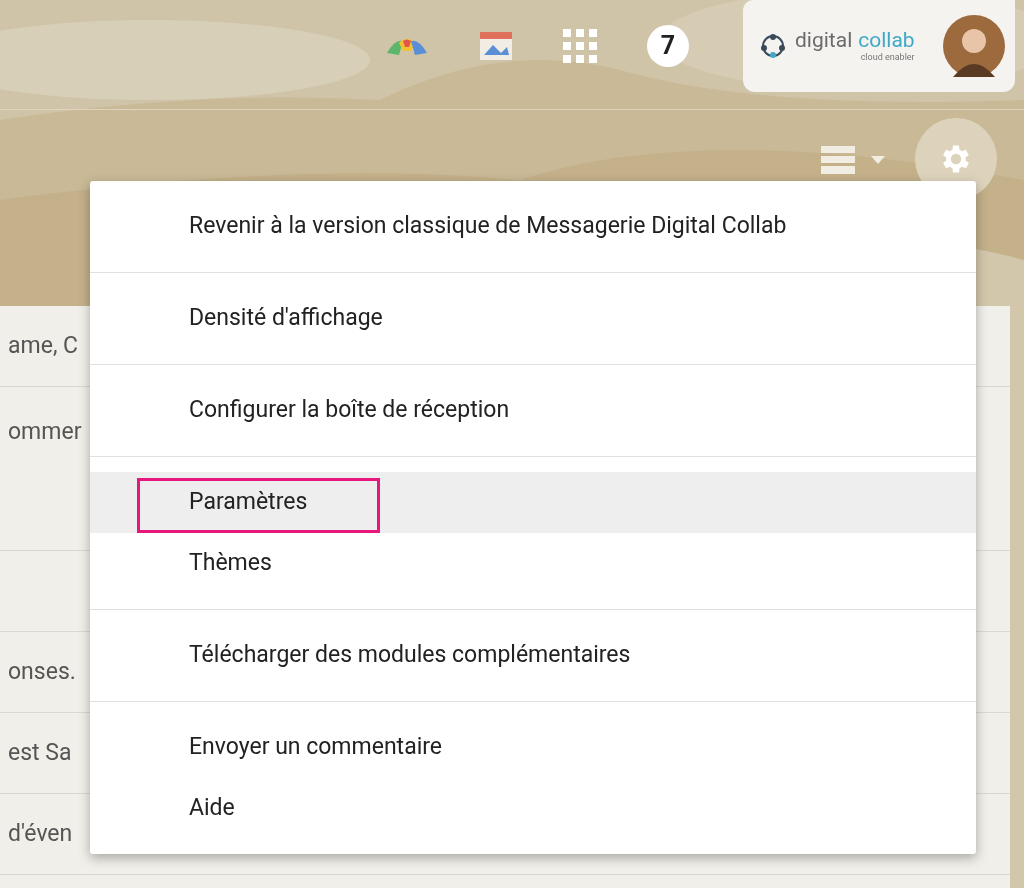 This screenshot has width=1024, height=888. I want to click on logo-icon, so click(773, 46).